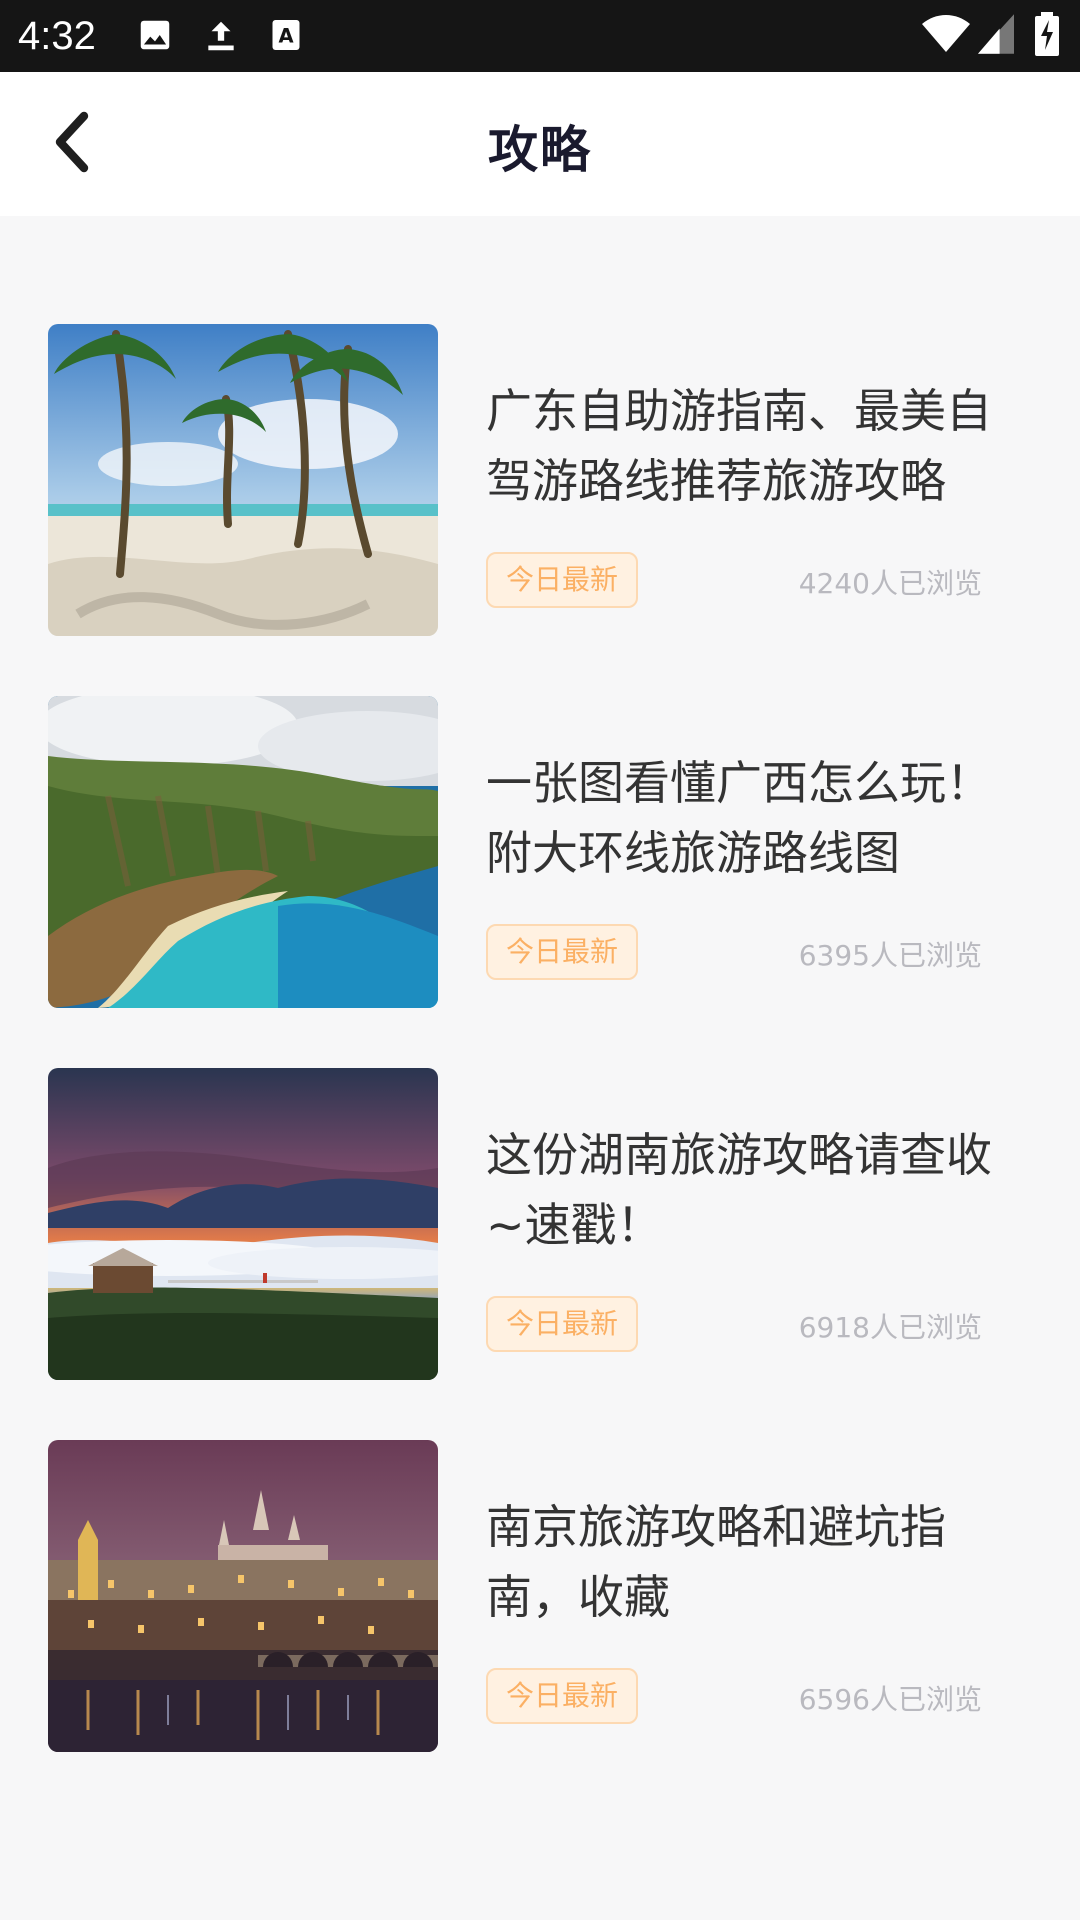 Image resolution: width=1080 pixels, height=1920 pixels. What do you see at coordinates (739, 446) in the screenshot?
I see `article-title: 广东自助游指南、最美自驾游路线推荐旅游攻略` at bounding box center [739, 446].